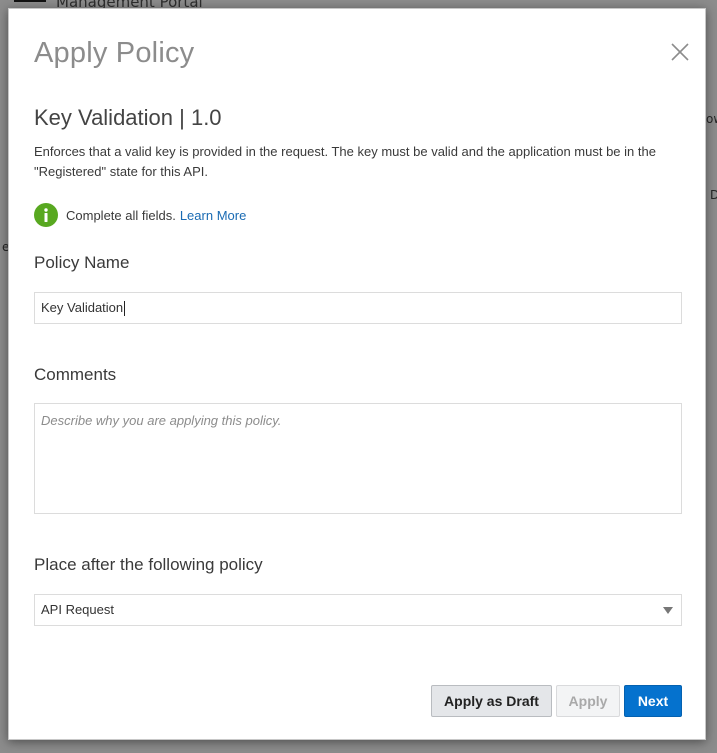 The image size is (717, 753). I want to click on policy-heading: Key Validation | 1.0, so click(128, 117).